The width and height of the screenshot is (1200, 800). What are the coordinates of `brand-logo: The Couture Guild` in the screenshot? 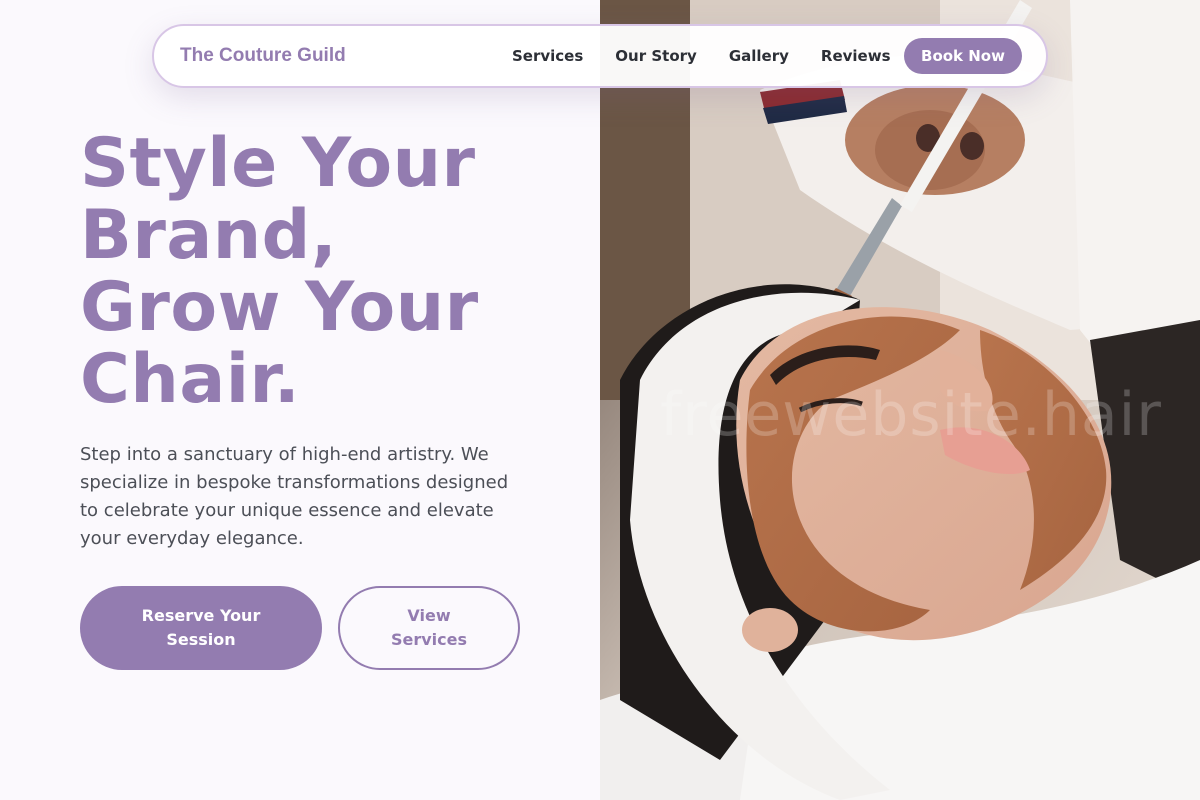 It's located at (263, 56).